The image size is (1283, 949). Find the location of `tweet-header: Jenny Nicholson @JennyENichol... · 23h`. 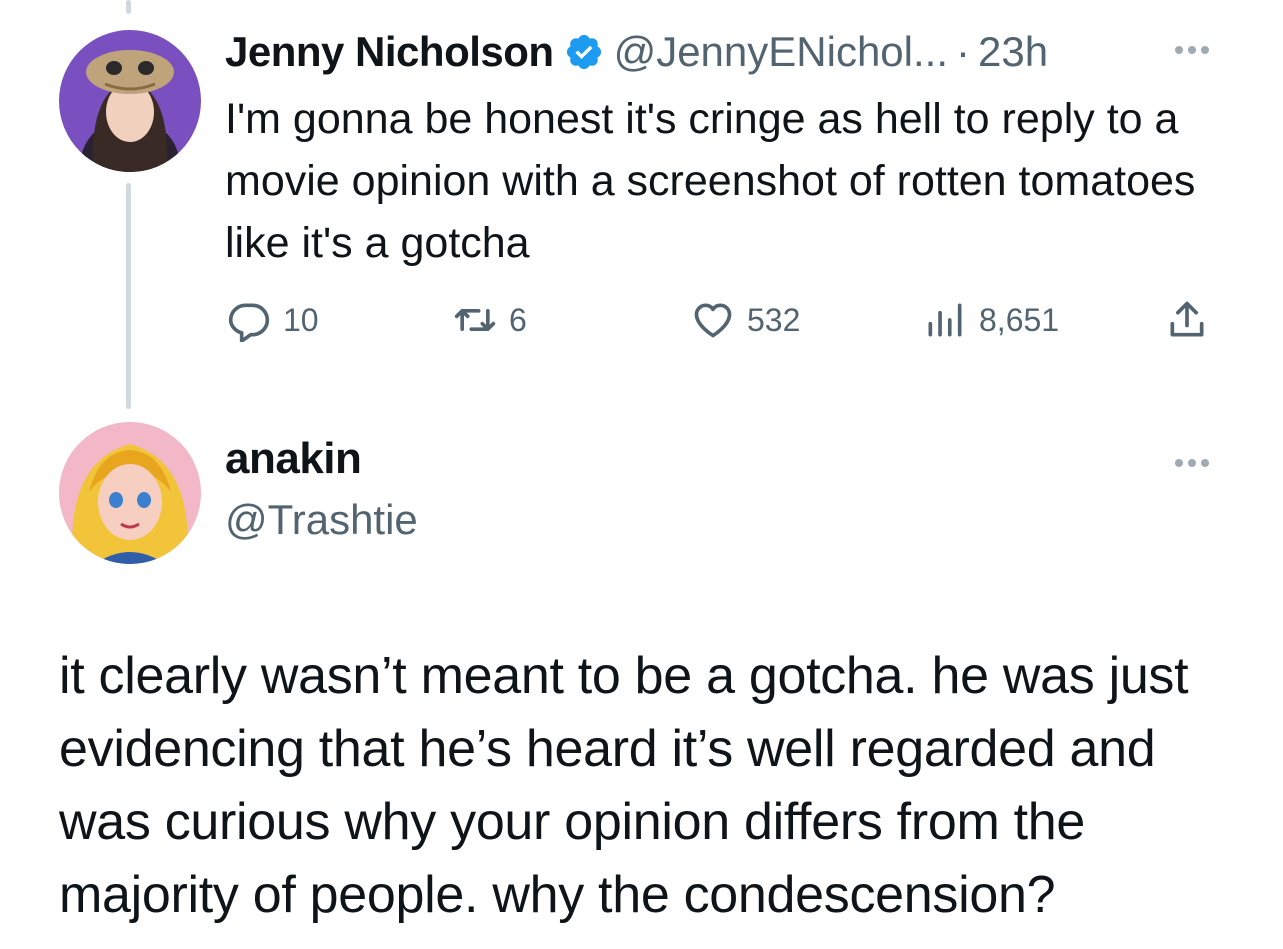

tweet-header: Jenny Nicholson @JennyENichol... · 23h is located at coordinates (636, 52).